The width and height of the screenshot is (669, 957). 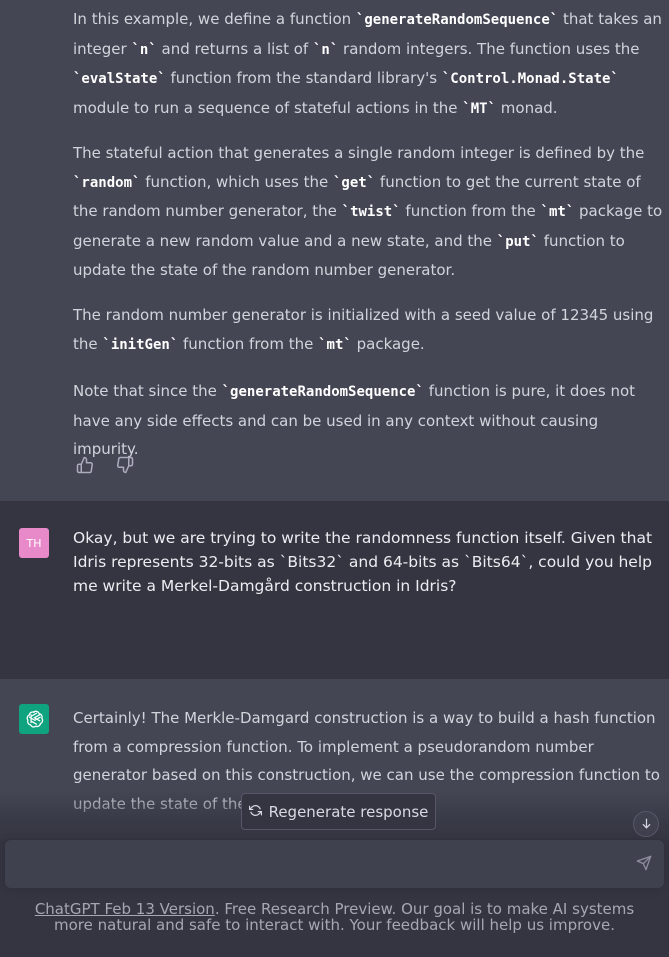 What do you see at coordinates (140, 344) in the screenshot?
I see `inline-code: `initGen`` at bounding box center [140, 344].